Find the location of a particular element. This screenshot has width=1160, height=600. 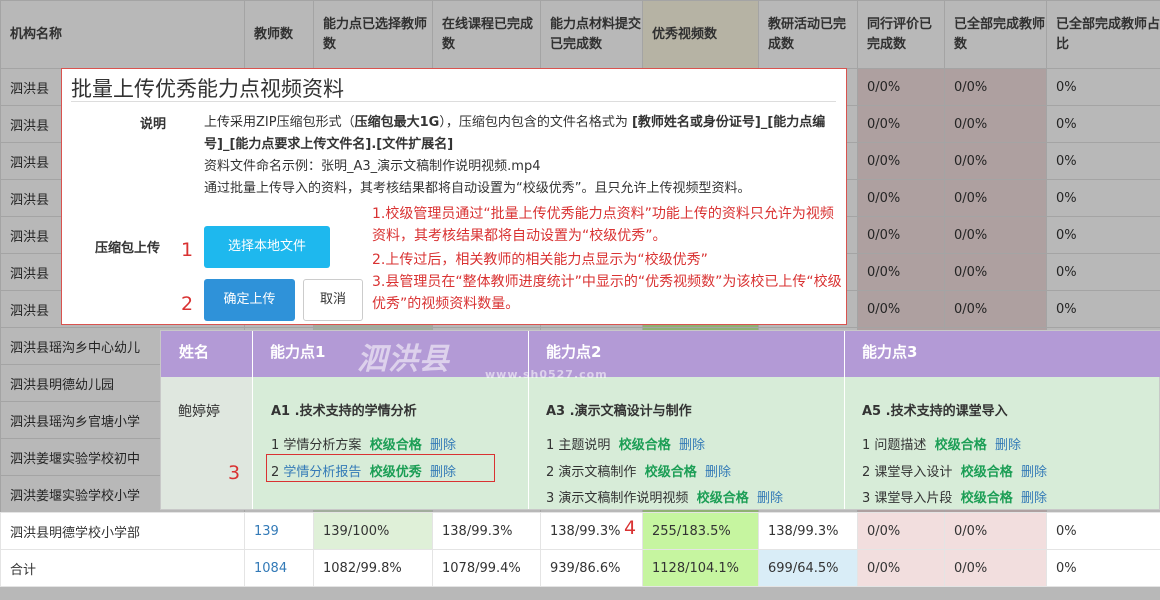

item-name: 主题说明 is located at coordinates (584, 445).